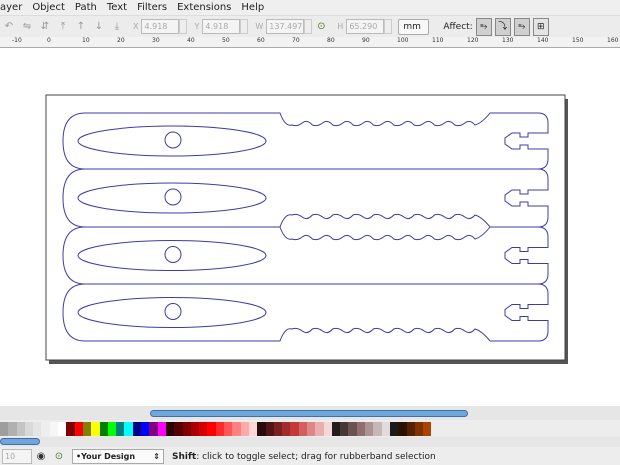  I want to click on lower-icon: ↓, so click(99, 27).